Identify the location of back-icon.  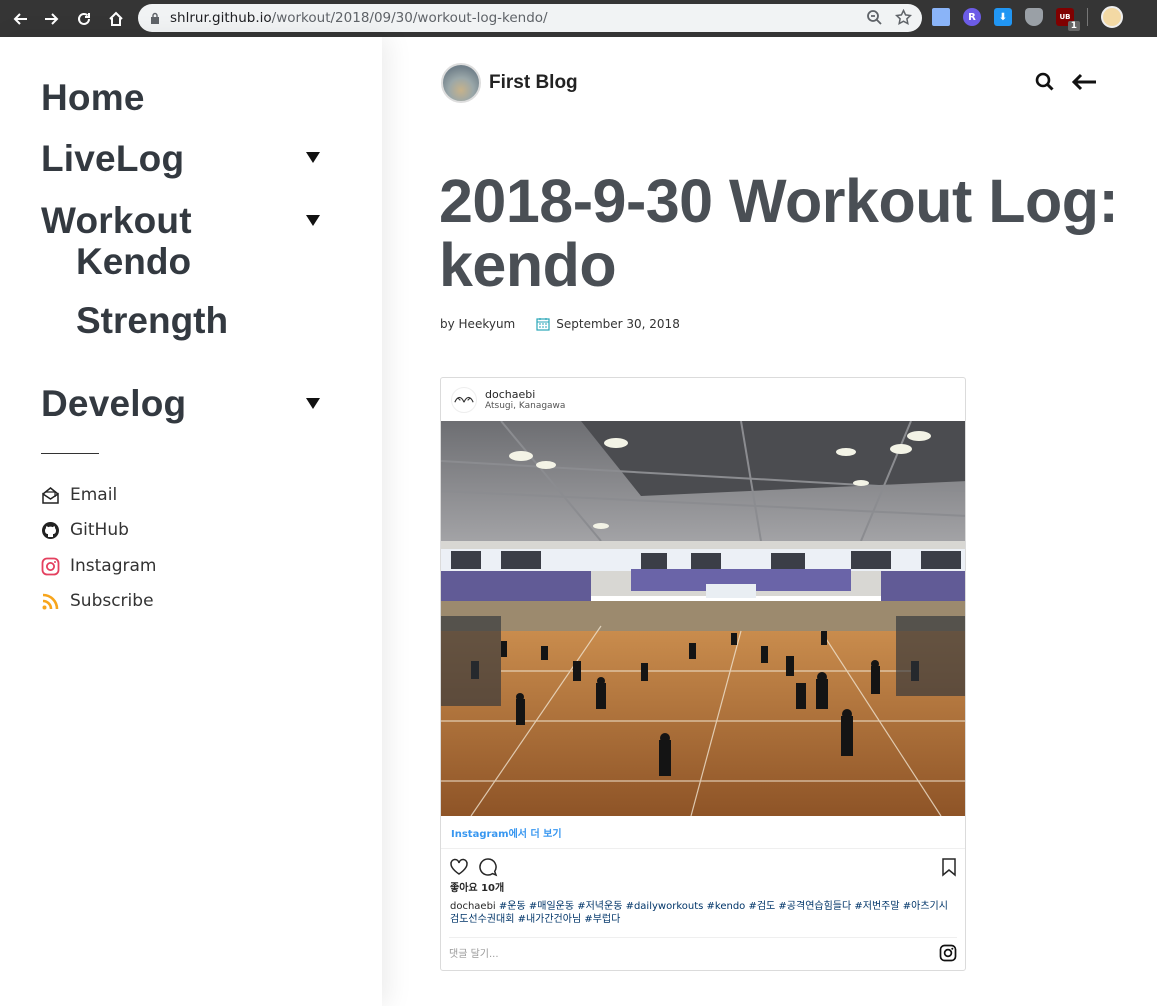
(20, 18).